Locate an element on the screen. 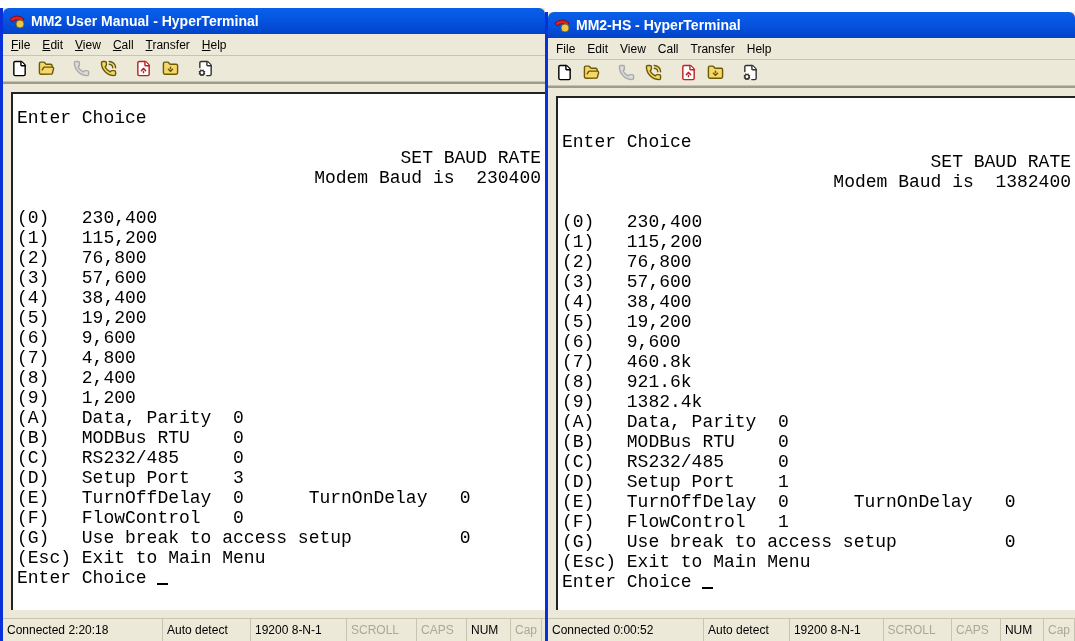 Image resolution: width=1075 pixels, height=641 pixels. option-key: (2) is located at coordinates (594, 262).